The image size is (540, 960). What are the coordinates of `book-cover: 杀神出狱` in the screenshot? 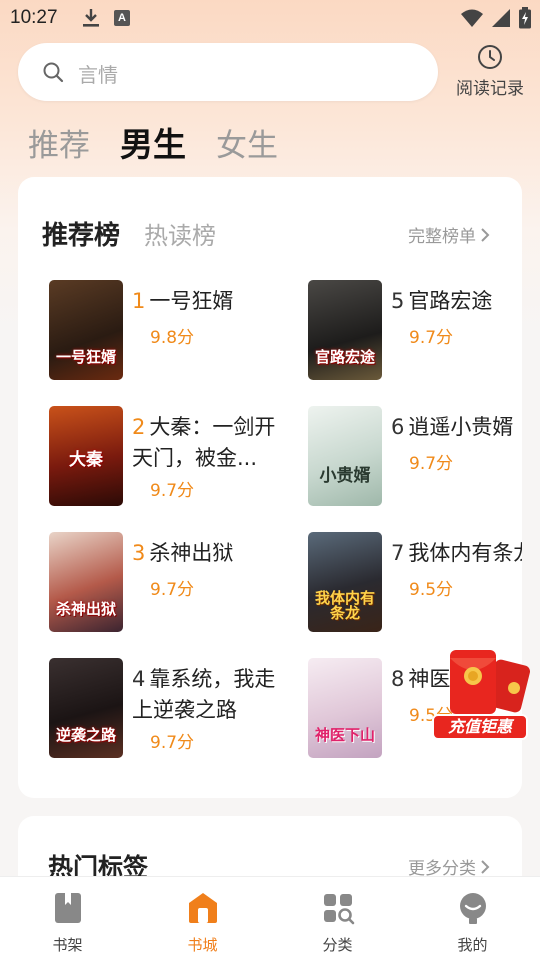 It's located at (86, 582).